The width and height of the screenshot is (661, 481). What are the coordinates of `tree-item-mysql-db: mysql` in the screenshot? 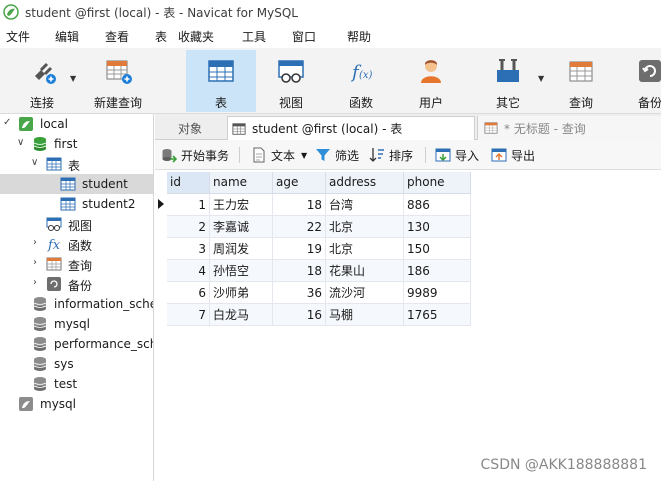 It's located at (76, 324).